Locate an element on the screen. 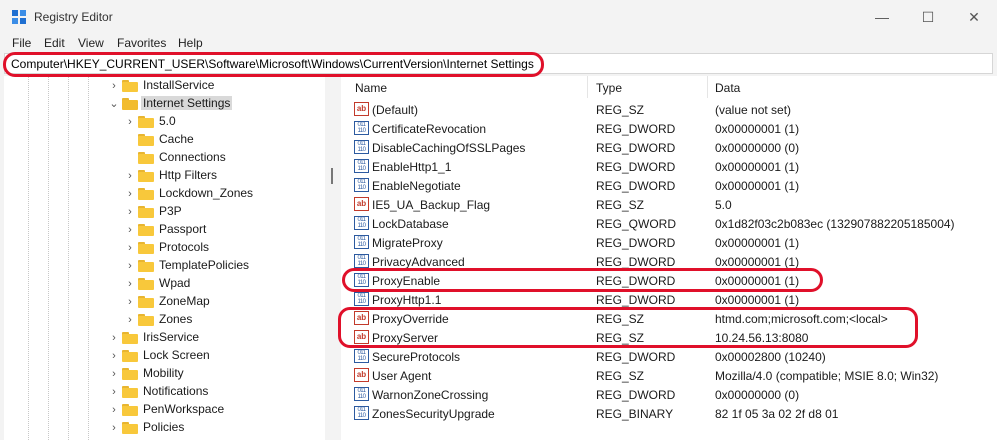 This screenshot has width=997, height=440. window-title: Registry Editor is located at coordinates (73, 17).